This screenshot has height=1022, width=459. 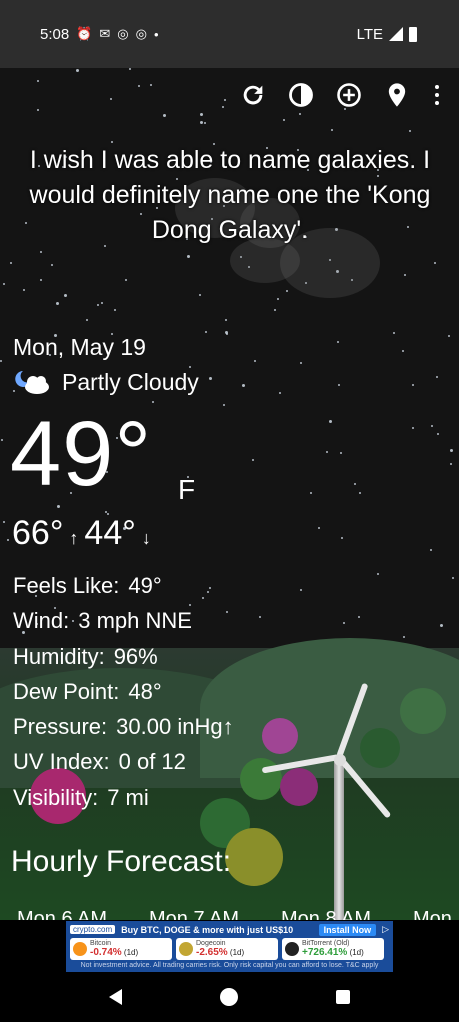 I want to click on dogecoin-icon, so click(x=186, y=949).